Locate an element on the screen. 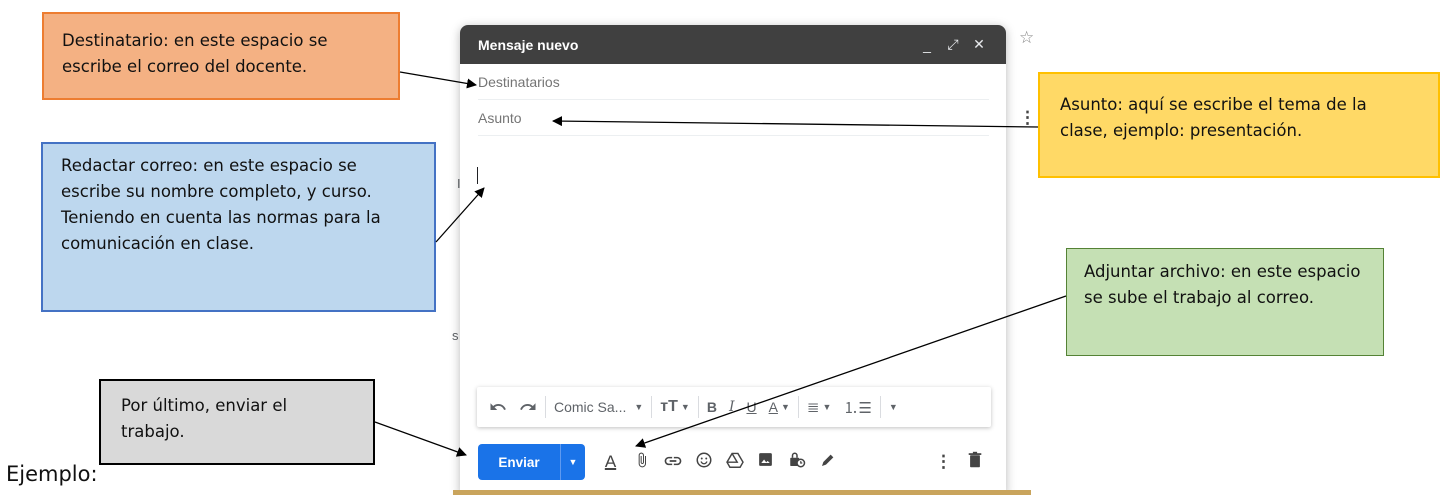 This screenshot has height=495, width=1440. arrow-ultimo is located at coordinates (420, 439).